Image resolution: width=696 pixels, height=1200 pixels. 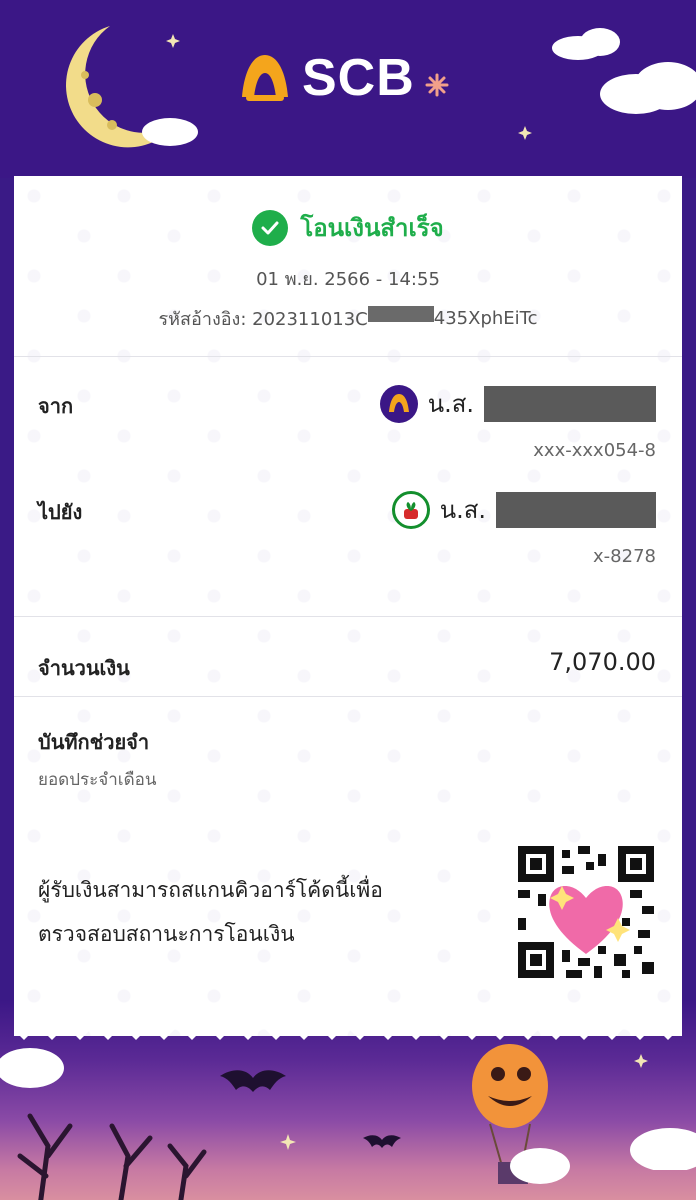 I want to click on qr-instruction-line1: ผู้รับเงินสามารถสแกนคิวอาร์โค้ดนี้เพื่อ, so click(x=210, y=890).